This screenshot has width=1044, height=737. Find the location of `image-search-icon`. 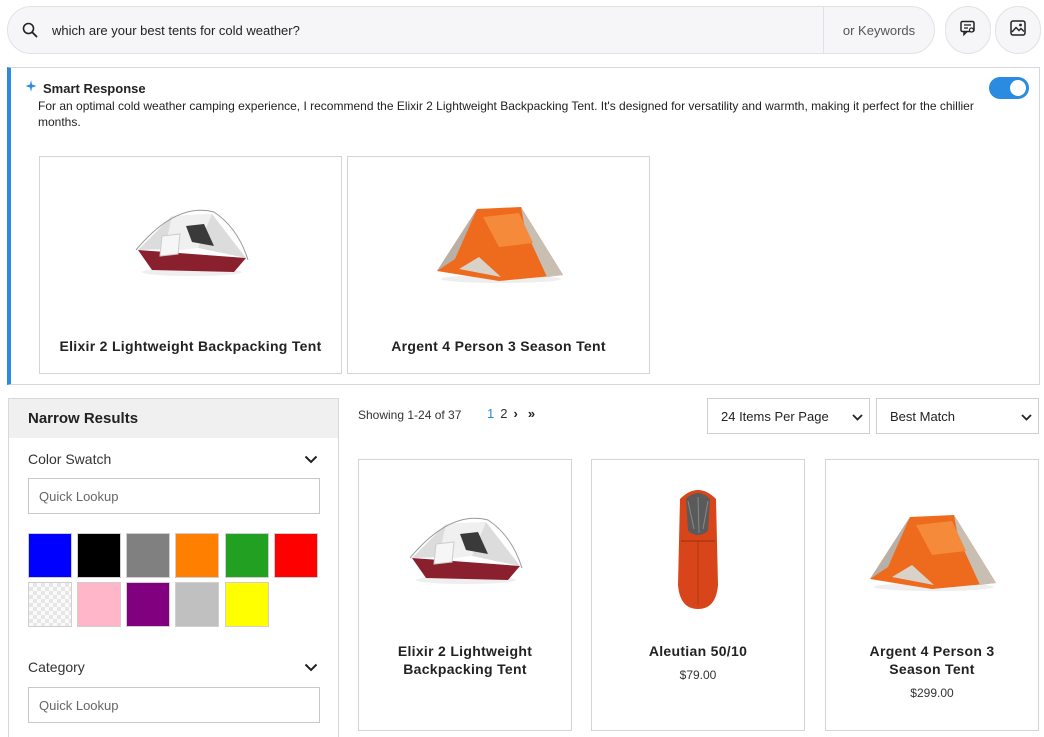

image-search-icon is located at coordinates (1018, 30).